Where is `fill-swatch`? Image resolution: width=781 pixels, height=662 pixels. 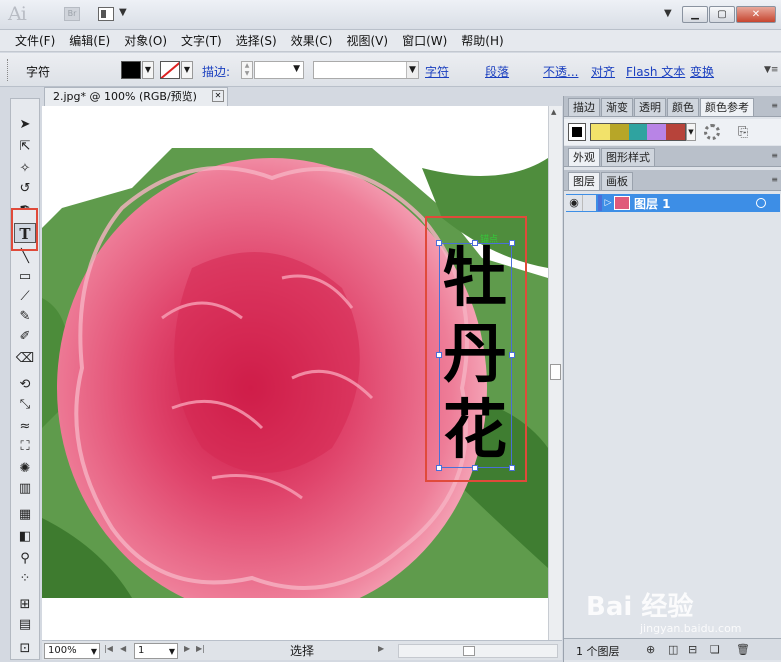
fill-swatch is located at coordinates (131, 70).